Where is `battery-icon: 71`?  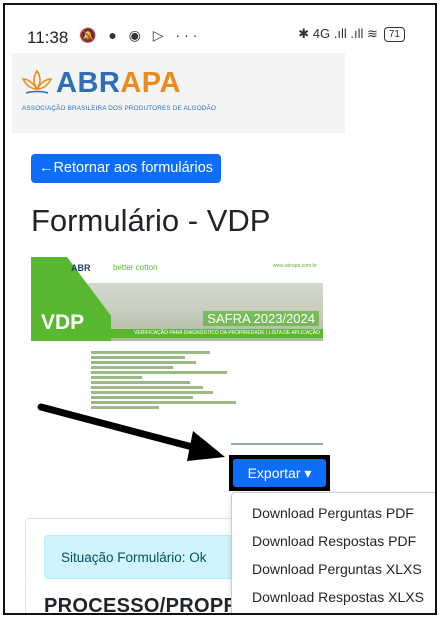
battery-icon: 71 is located at coordinates (394, 34).